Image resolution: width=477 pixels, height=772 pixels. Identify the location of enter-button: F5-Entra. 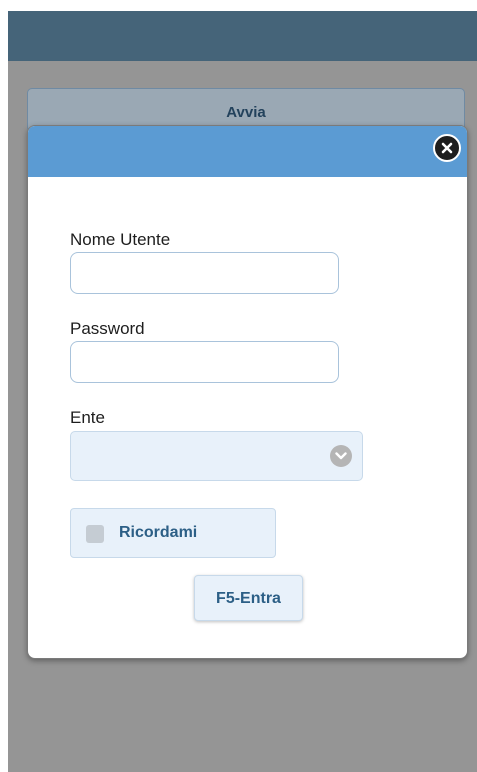
(248, 598).